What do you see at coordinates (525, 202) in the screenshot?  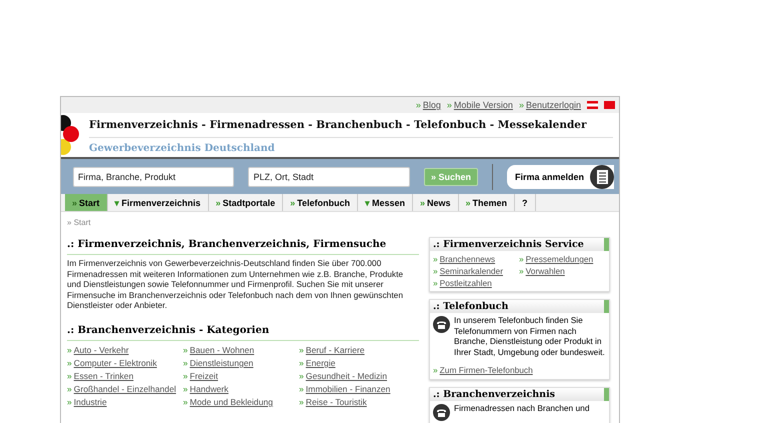 I see `nav-tab: ?` at bounding box center [525, 202].